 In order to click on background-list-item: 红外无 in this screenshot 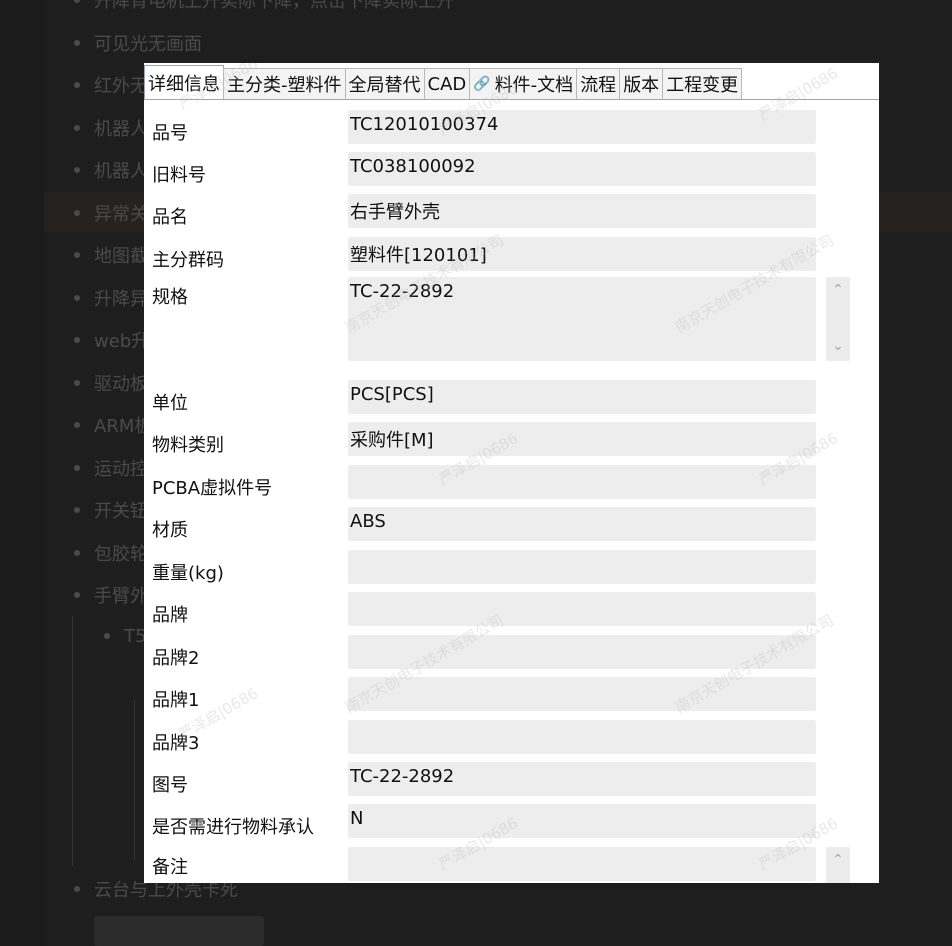, I will do `click(111, 85)`.